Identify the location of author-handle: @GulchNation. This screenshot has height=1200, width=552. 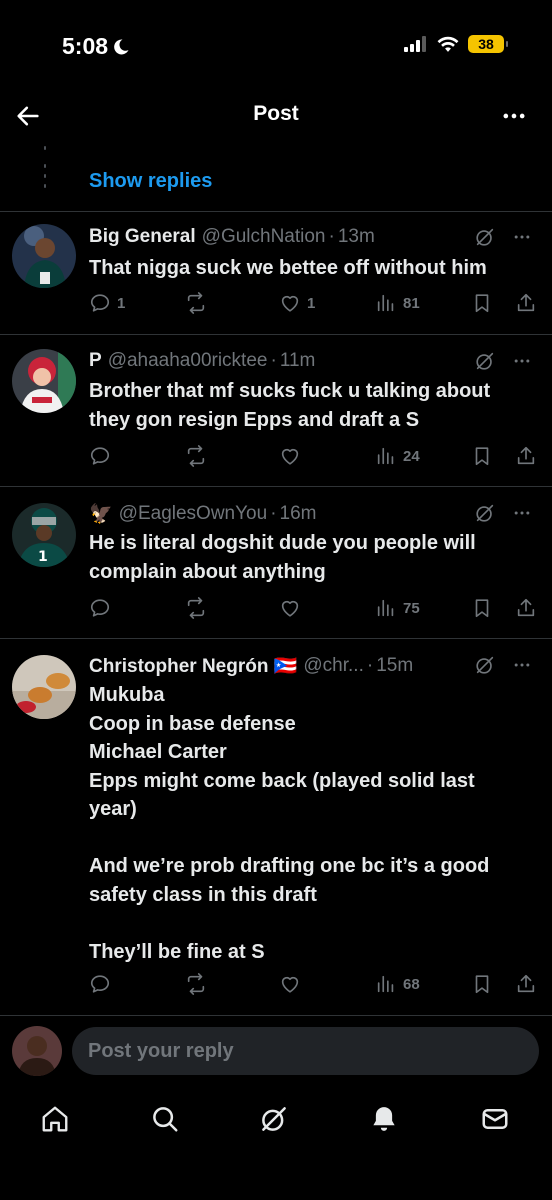
(264, 237).